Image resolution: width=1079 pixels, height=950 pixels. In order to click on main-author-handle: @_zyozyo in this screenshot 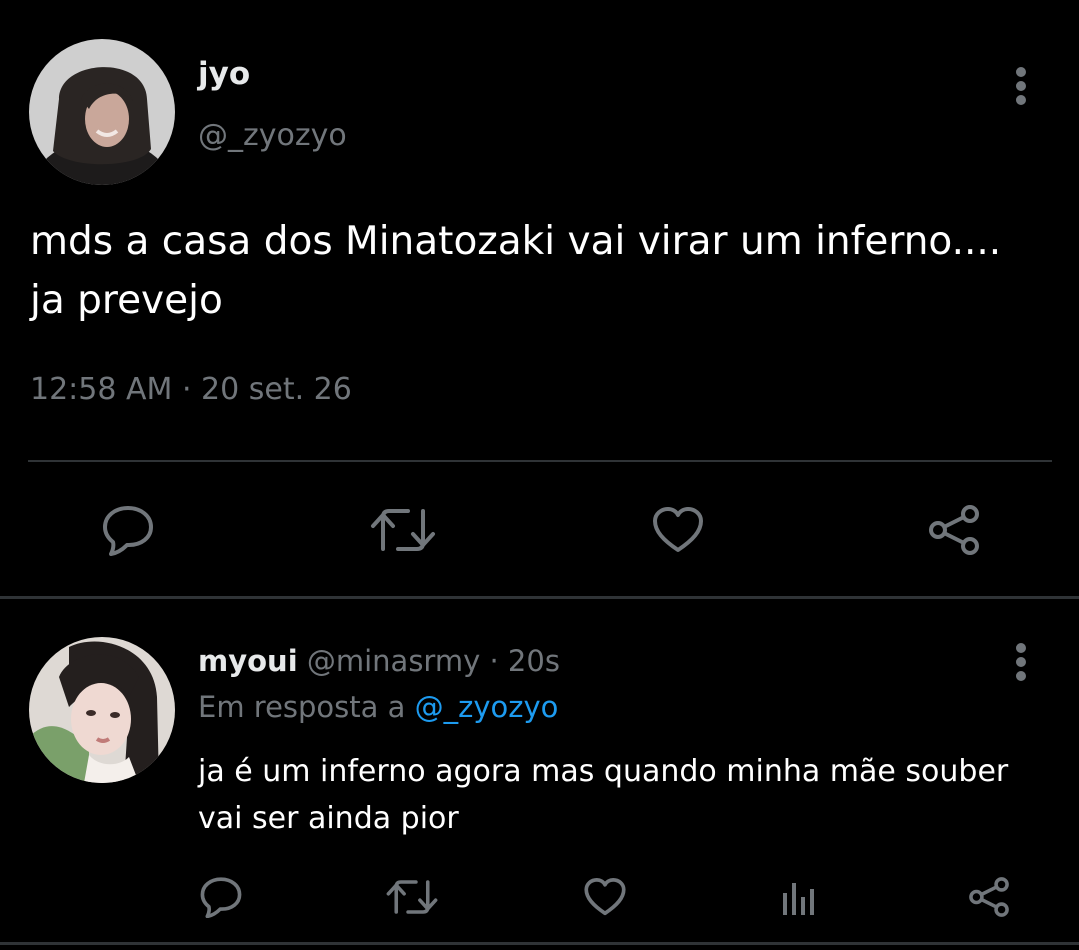, I will do `click(272, 135)`.